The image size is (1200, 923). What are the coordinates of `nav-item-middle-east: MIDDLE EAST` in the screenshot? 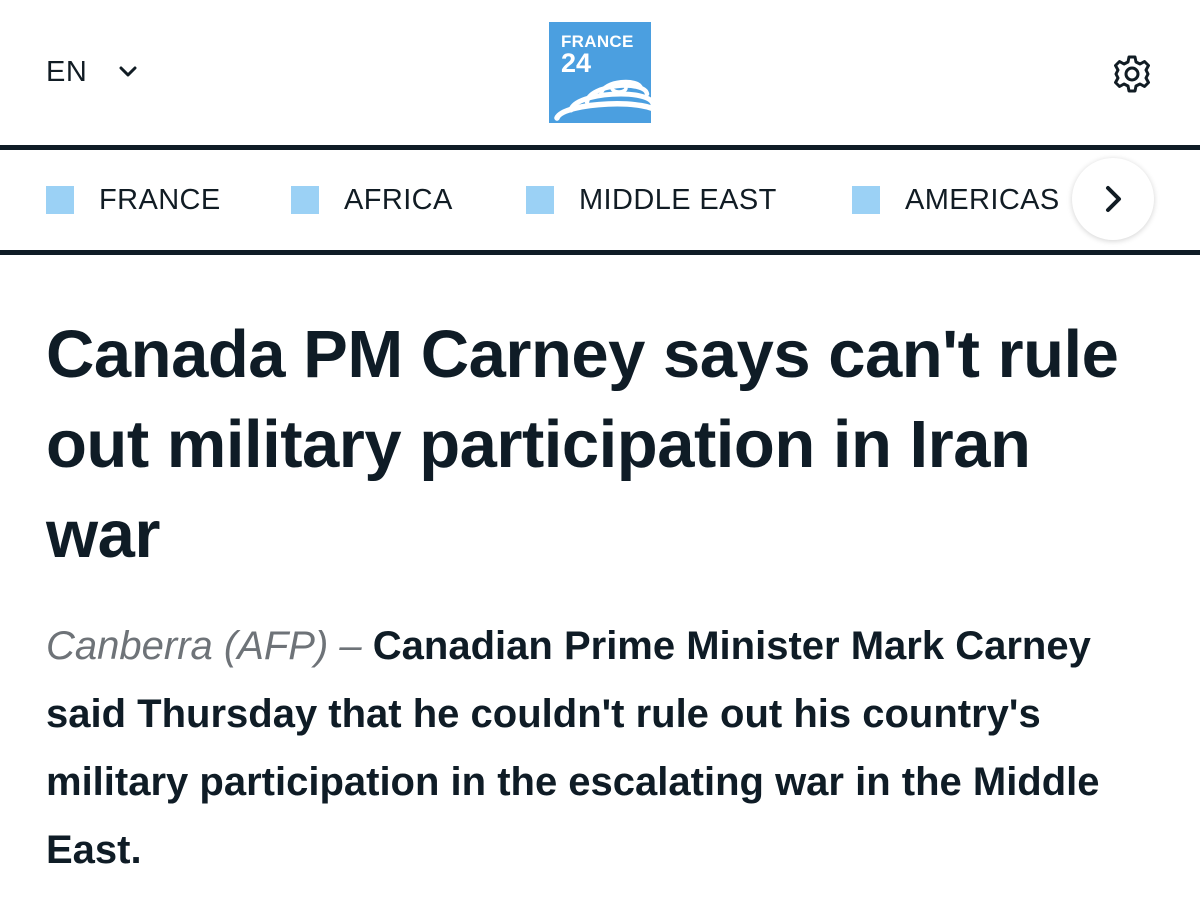 It's located at (651, 200).